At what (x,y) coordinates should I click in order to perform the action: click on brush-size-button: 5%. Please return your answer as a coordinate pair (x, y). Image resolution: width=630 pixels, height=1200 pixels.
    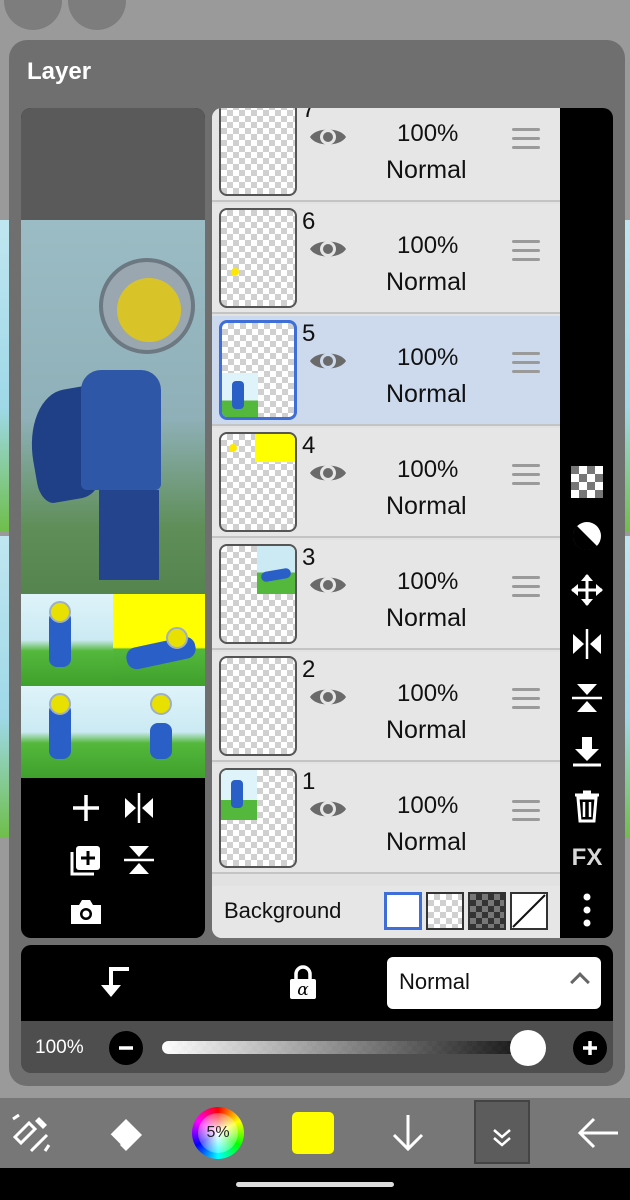
    Looking at the image, I should click on (218, 1133).